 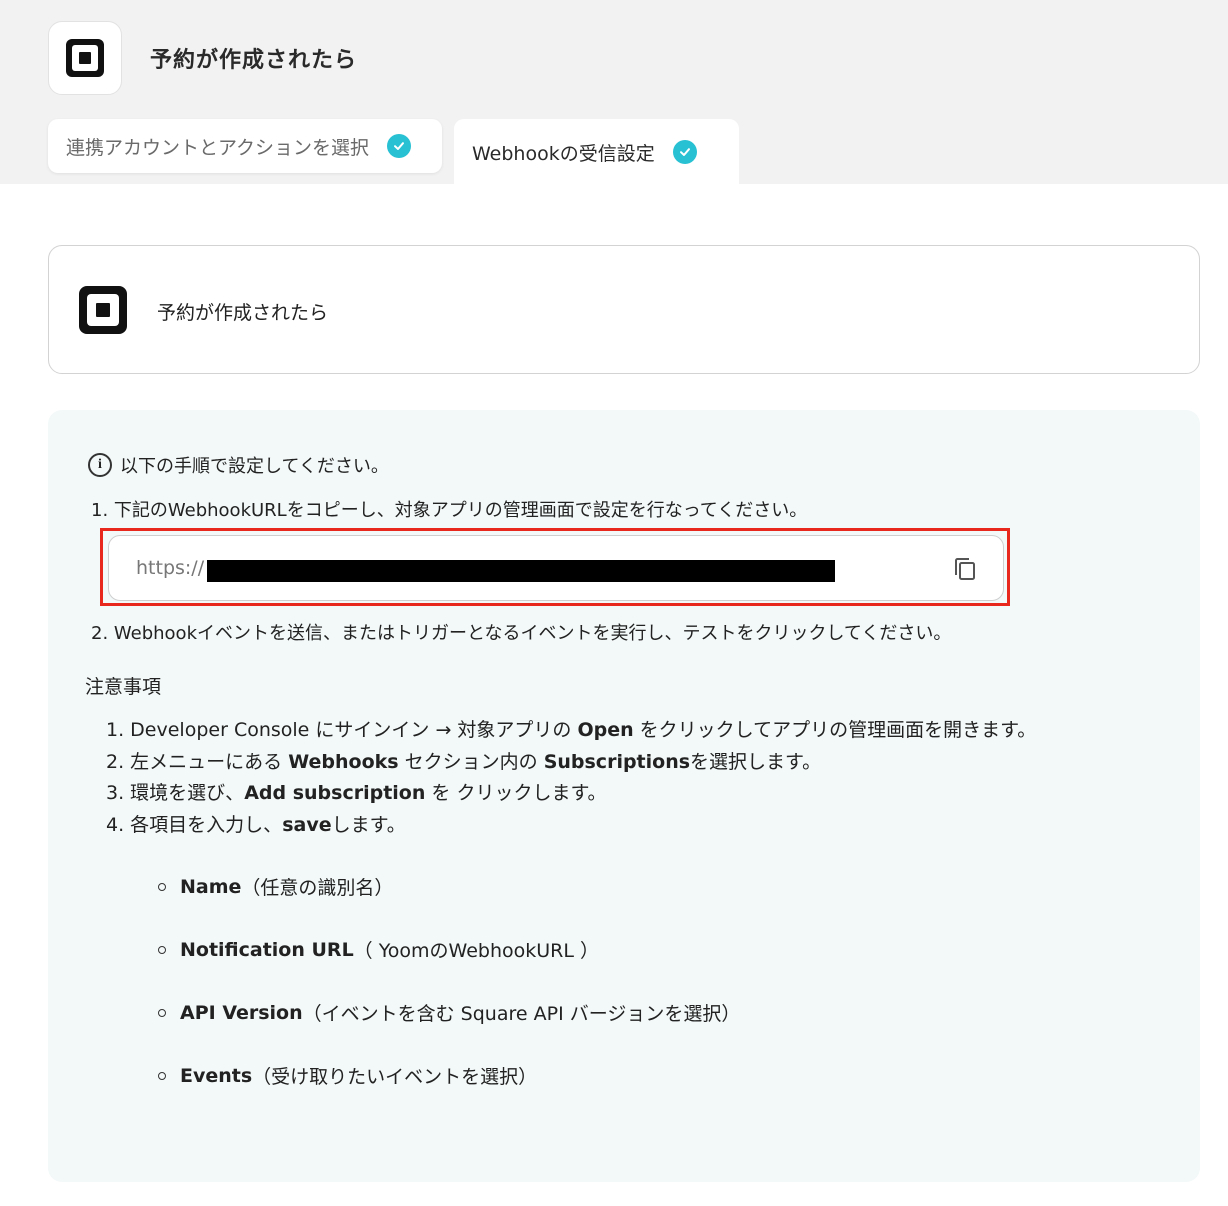 What do you see at coordinates (256, 825) in the screenshot?
I see `note-item: 4. 各項目を入力し、saveします。` at bounding box center [256, 825].